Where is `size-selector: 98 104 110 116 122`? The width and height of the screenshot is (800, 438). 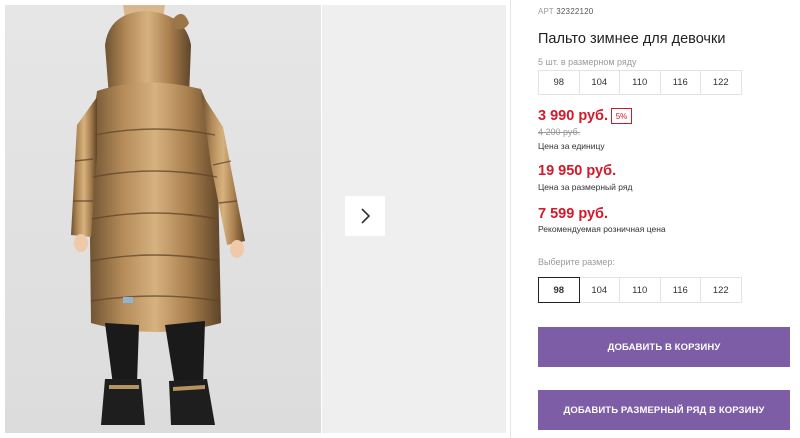
size-selector: 98 104 110 116 122 is located at coordinates (640, 290).